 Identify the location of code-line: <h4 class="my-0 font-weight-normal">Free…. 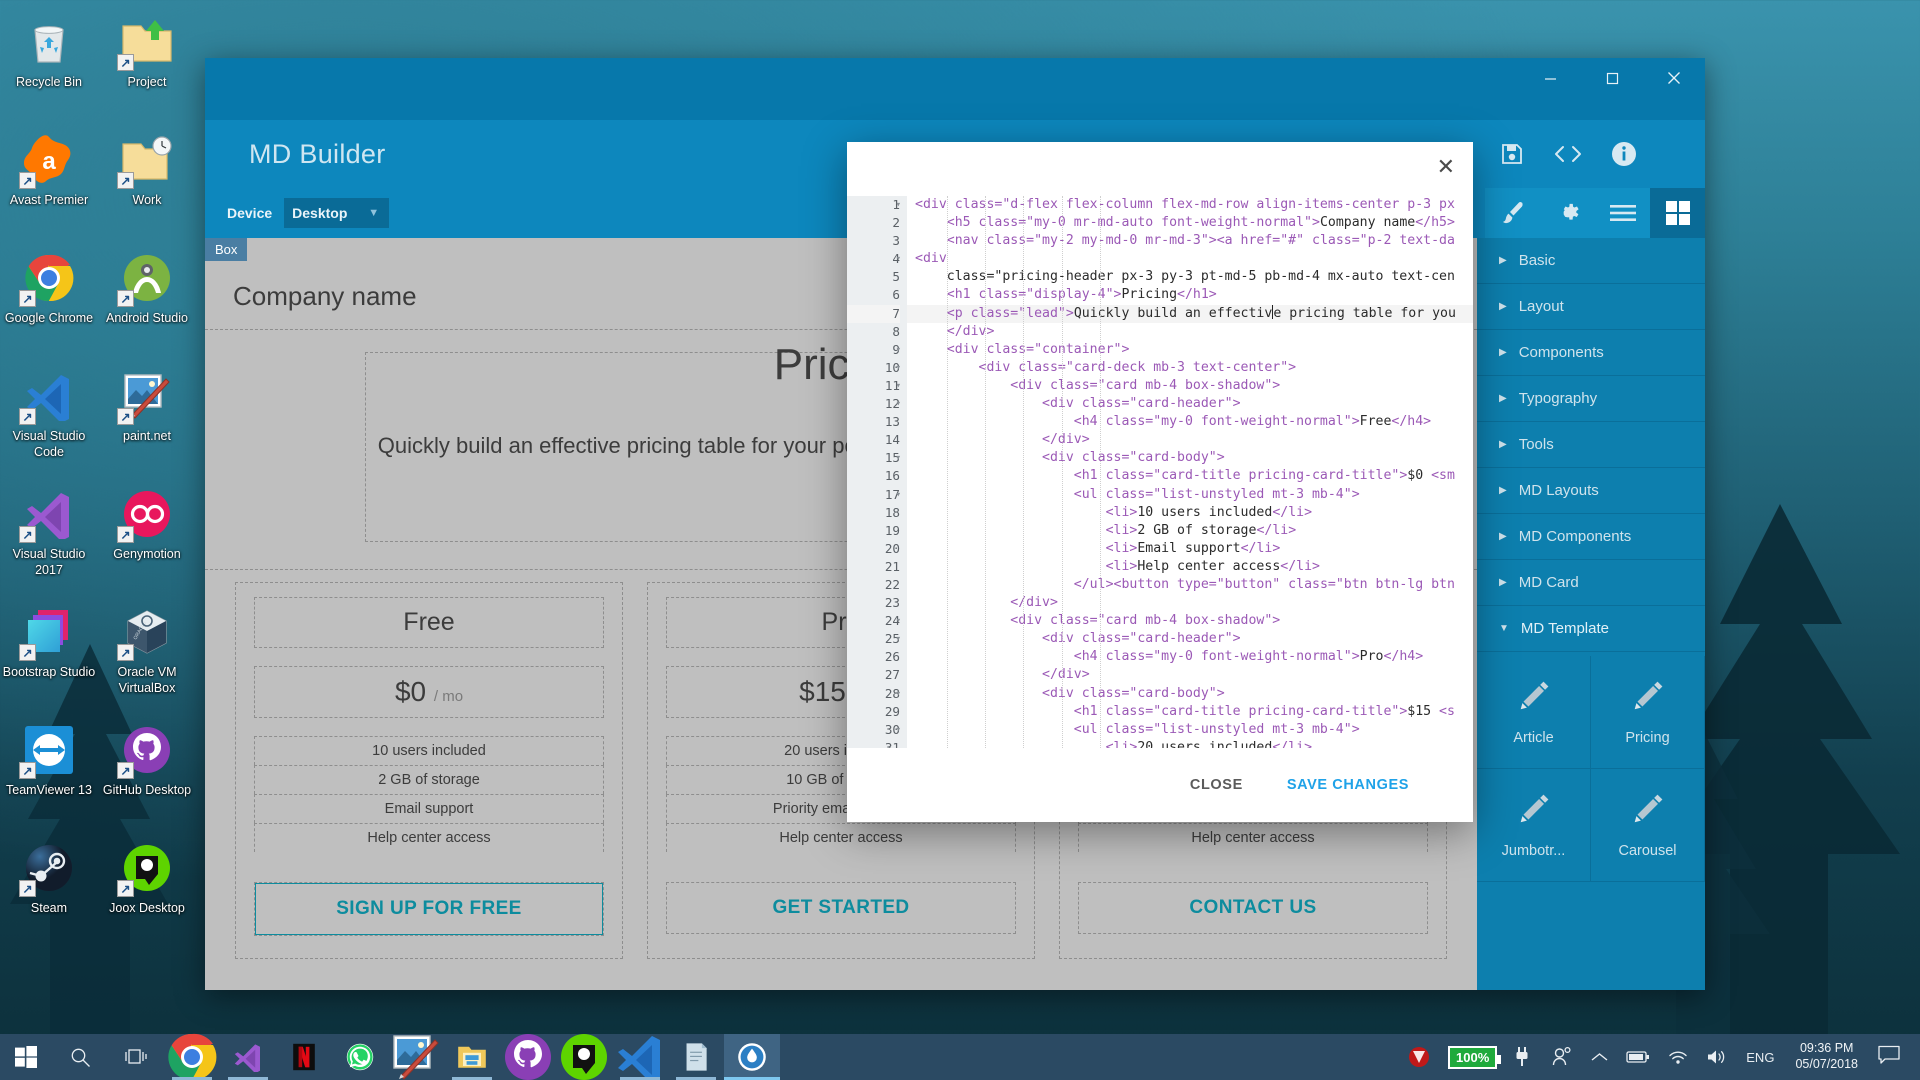
(1190, 422).